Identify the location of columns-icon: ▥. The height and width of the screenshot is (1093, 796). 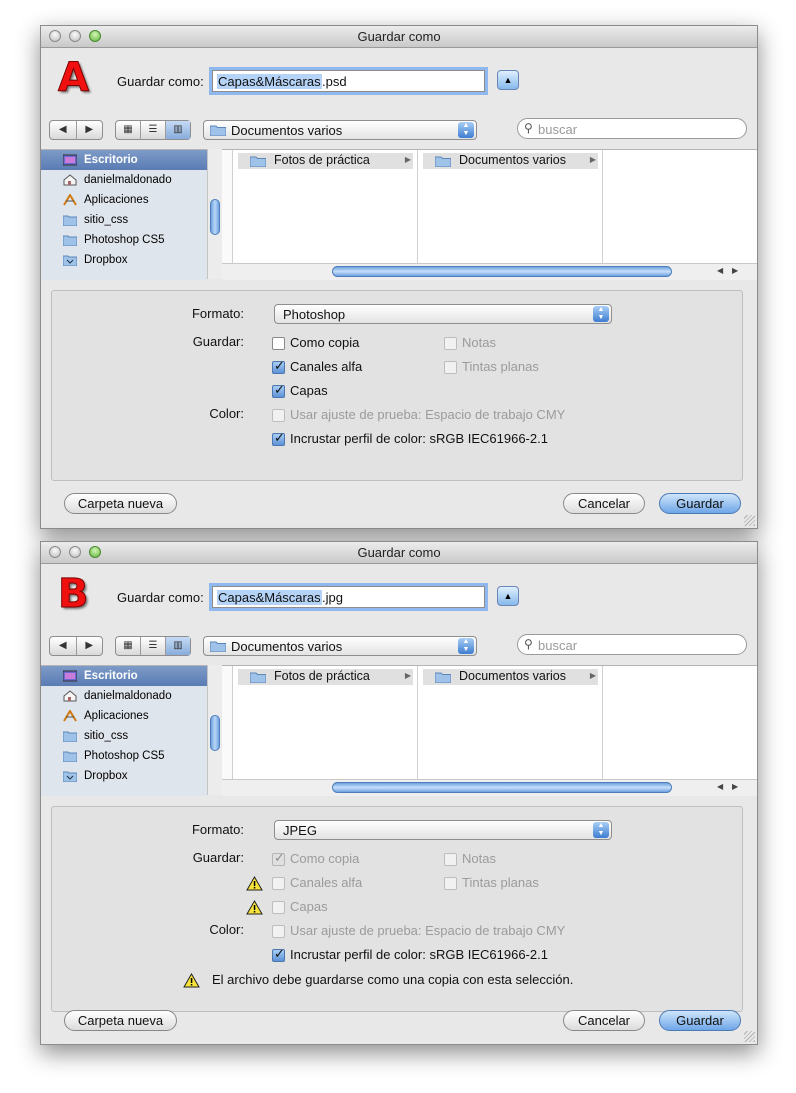
(178, 129).